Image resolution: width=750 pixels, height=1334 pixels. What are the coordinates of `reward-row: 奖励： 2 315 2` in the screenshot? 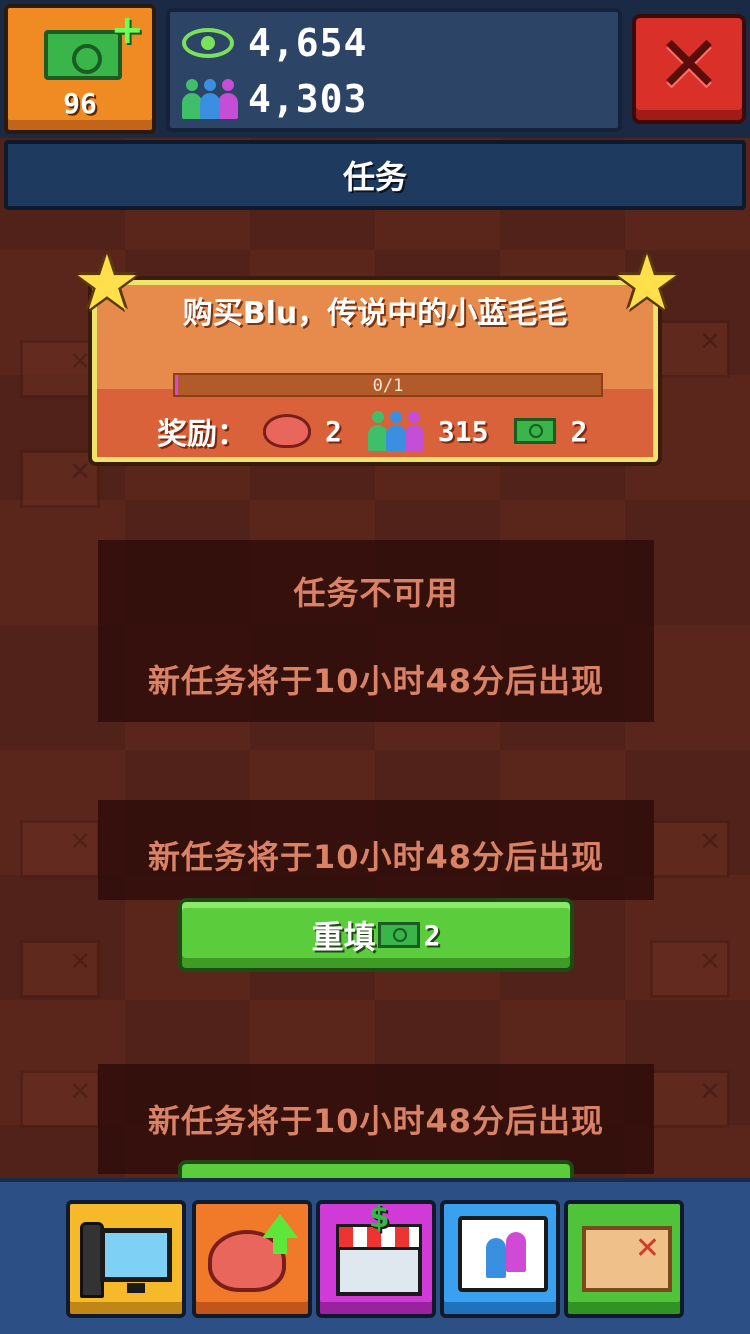 It's located at (385, 431).